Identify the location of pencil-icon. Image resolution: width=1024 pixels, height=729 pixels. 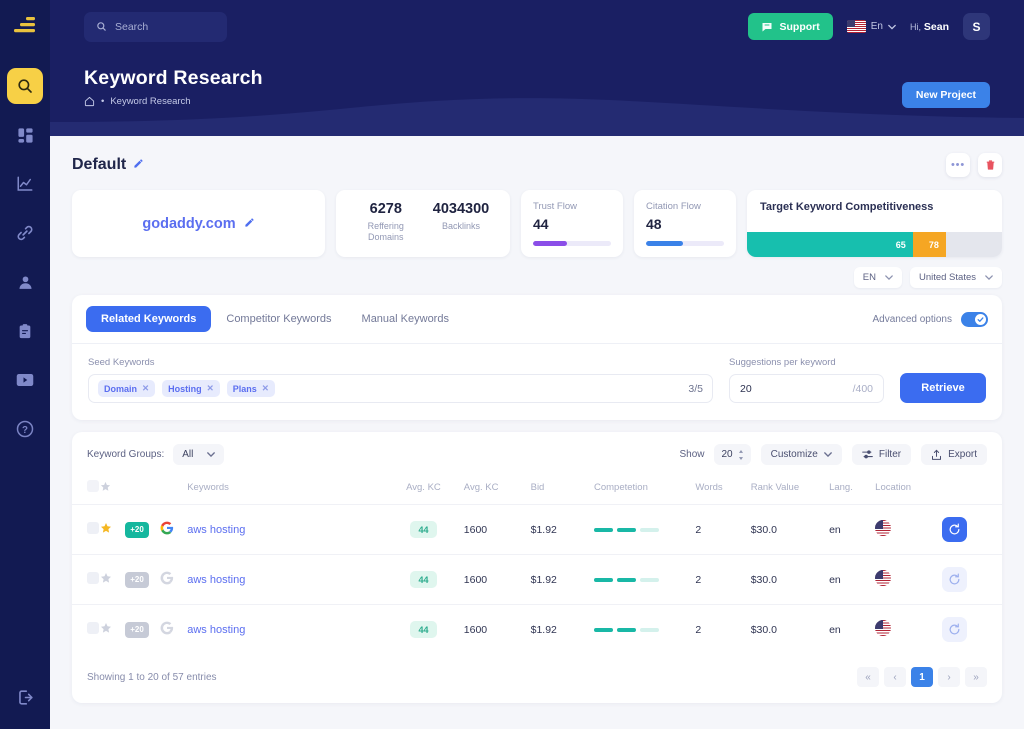
(138, 163).